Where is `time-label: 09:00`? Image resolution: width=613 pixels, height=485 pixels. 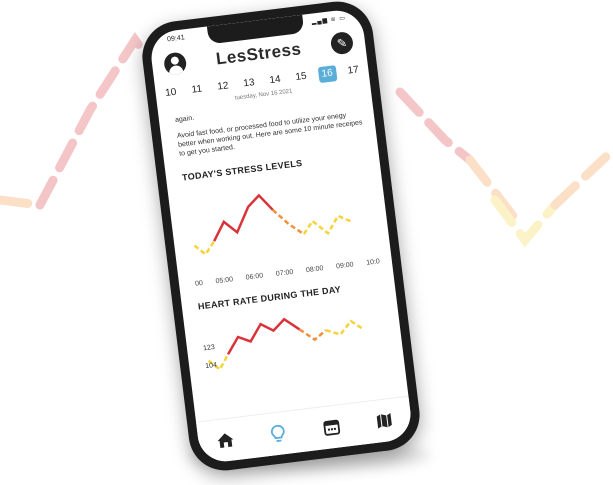
time-label: 09:00 is located at coordinates (345, 266).